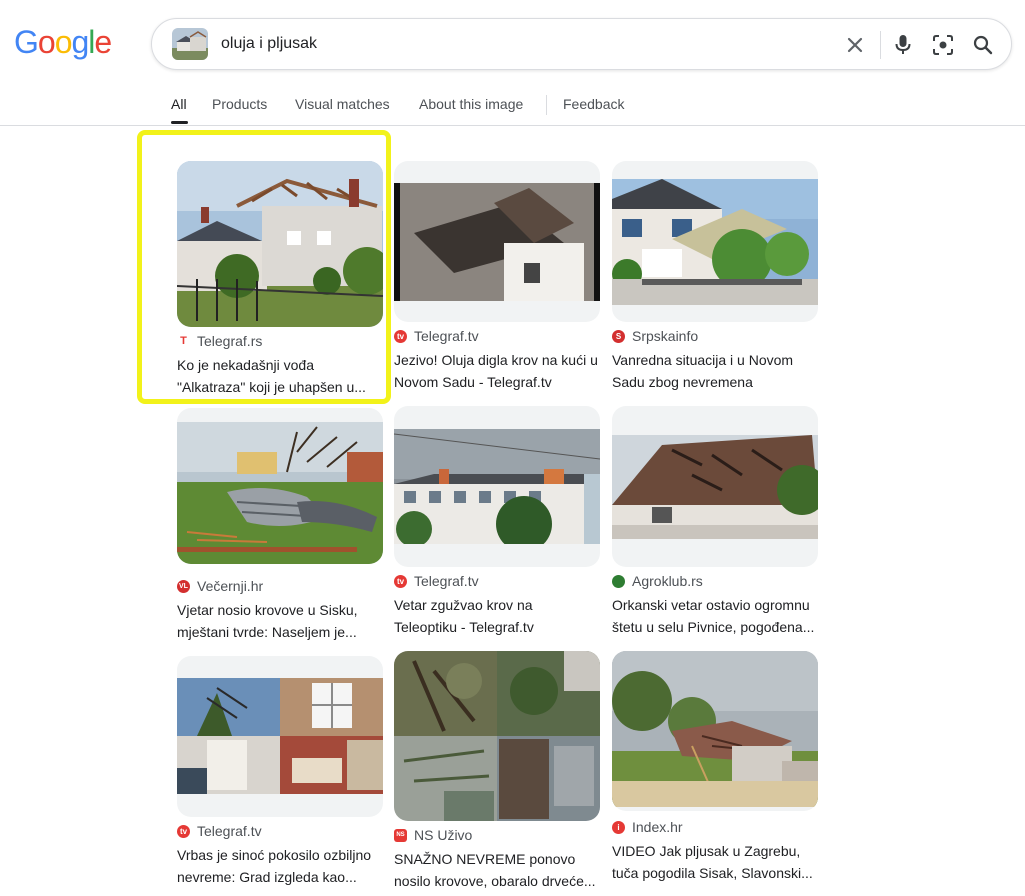 Image resolution: width=1025 pixels, height=896 pixels. What do you see at coordinates (682, 382) in the screenshot?
I see `result-title-line: Sadu zbog nevremena` at bounding box center [682, 382].